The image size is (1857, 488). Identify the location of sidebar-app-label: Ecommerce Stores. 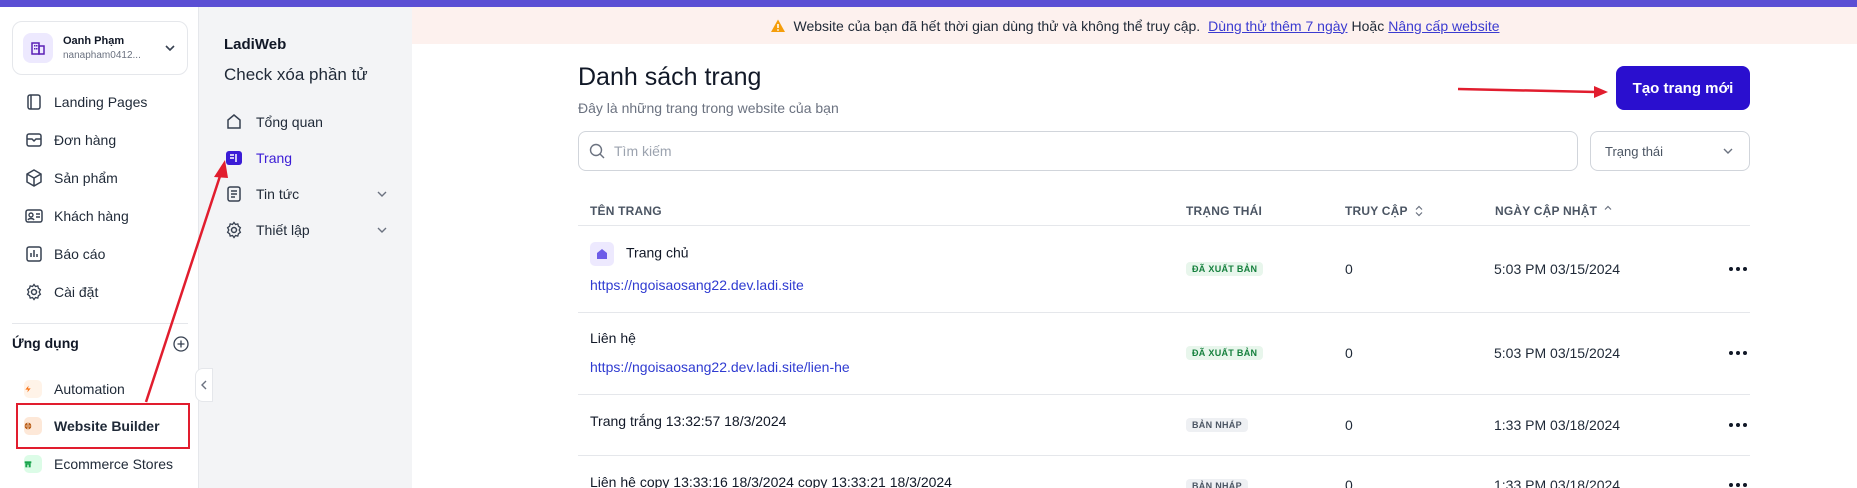
(114, 464).